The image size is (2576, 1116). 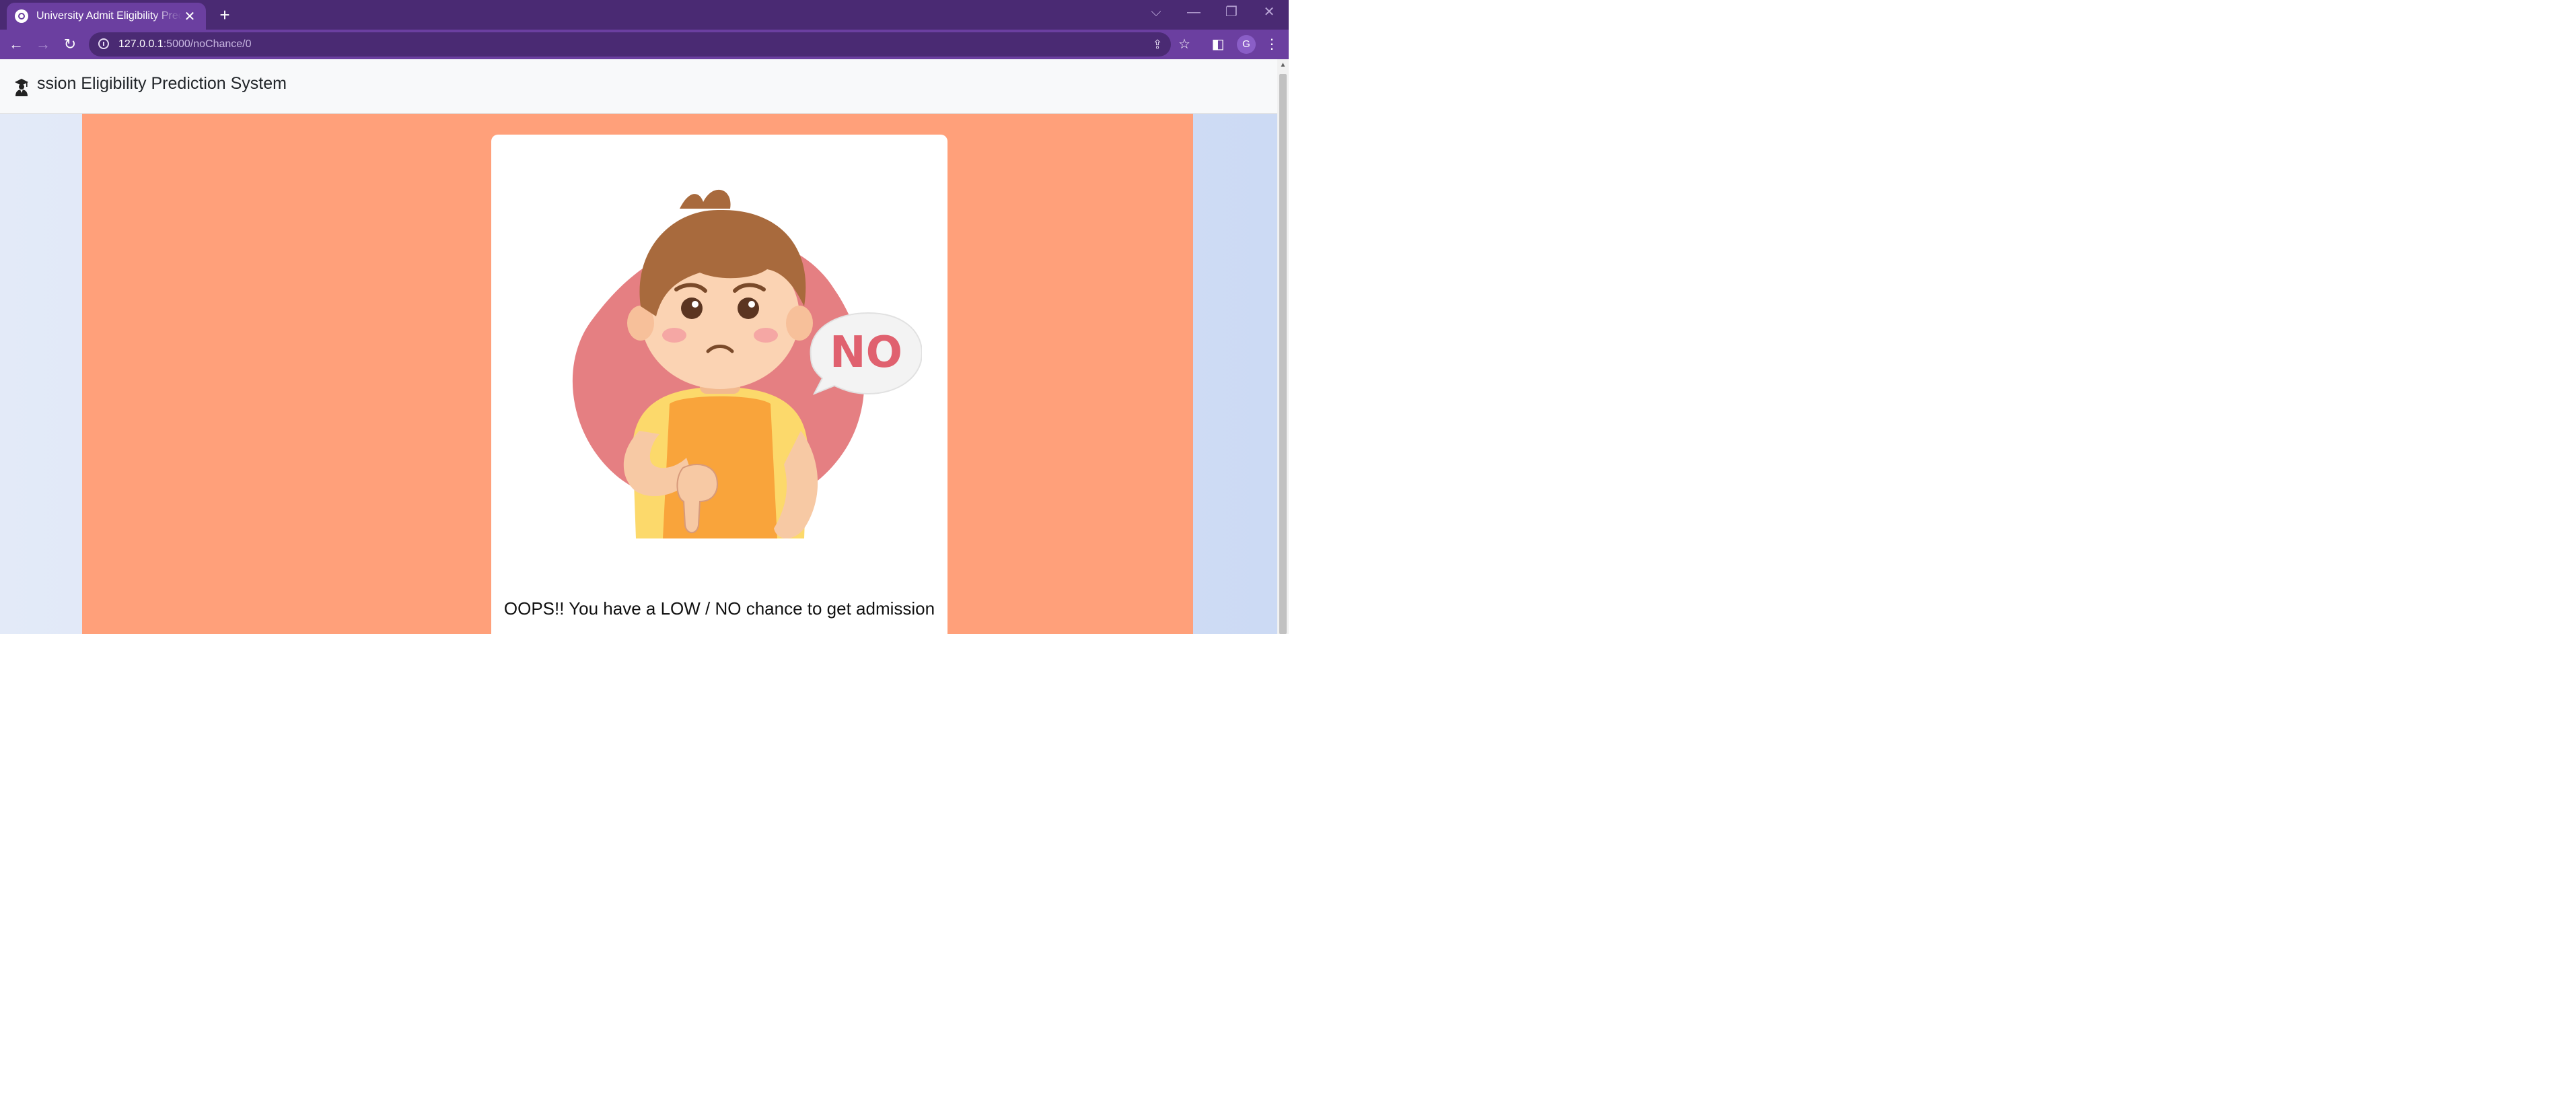 What do you see at coordinates (141, 44) in the screenshot?
I see `url-host: 127.0.0.1` at bounding box center [141, 44].